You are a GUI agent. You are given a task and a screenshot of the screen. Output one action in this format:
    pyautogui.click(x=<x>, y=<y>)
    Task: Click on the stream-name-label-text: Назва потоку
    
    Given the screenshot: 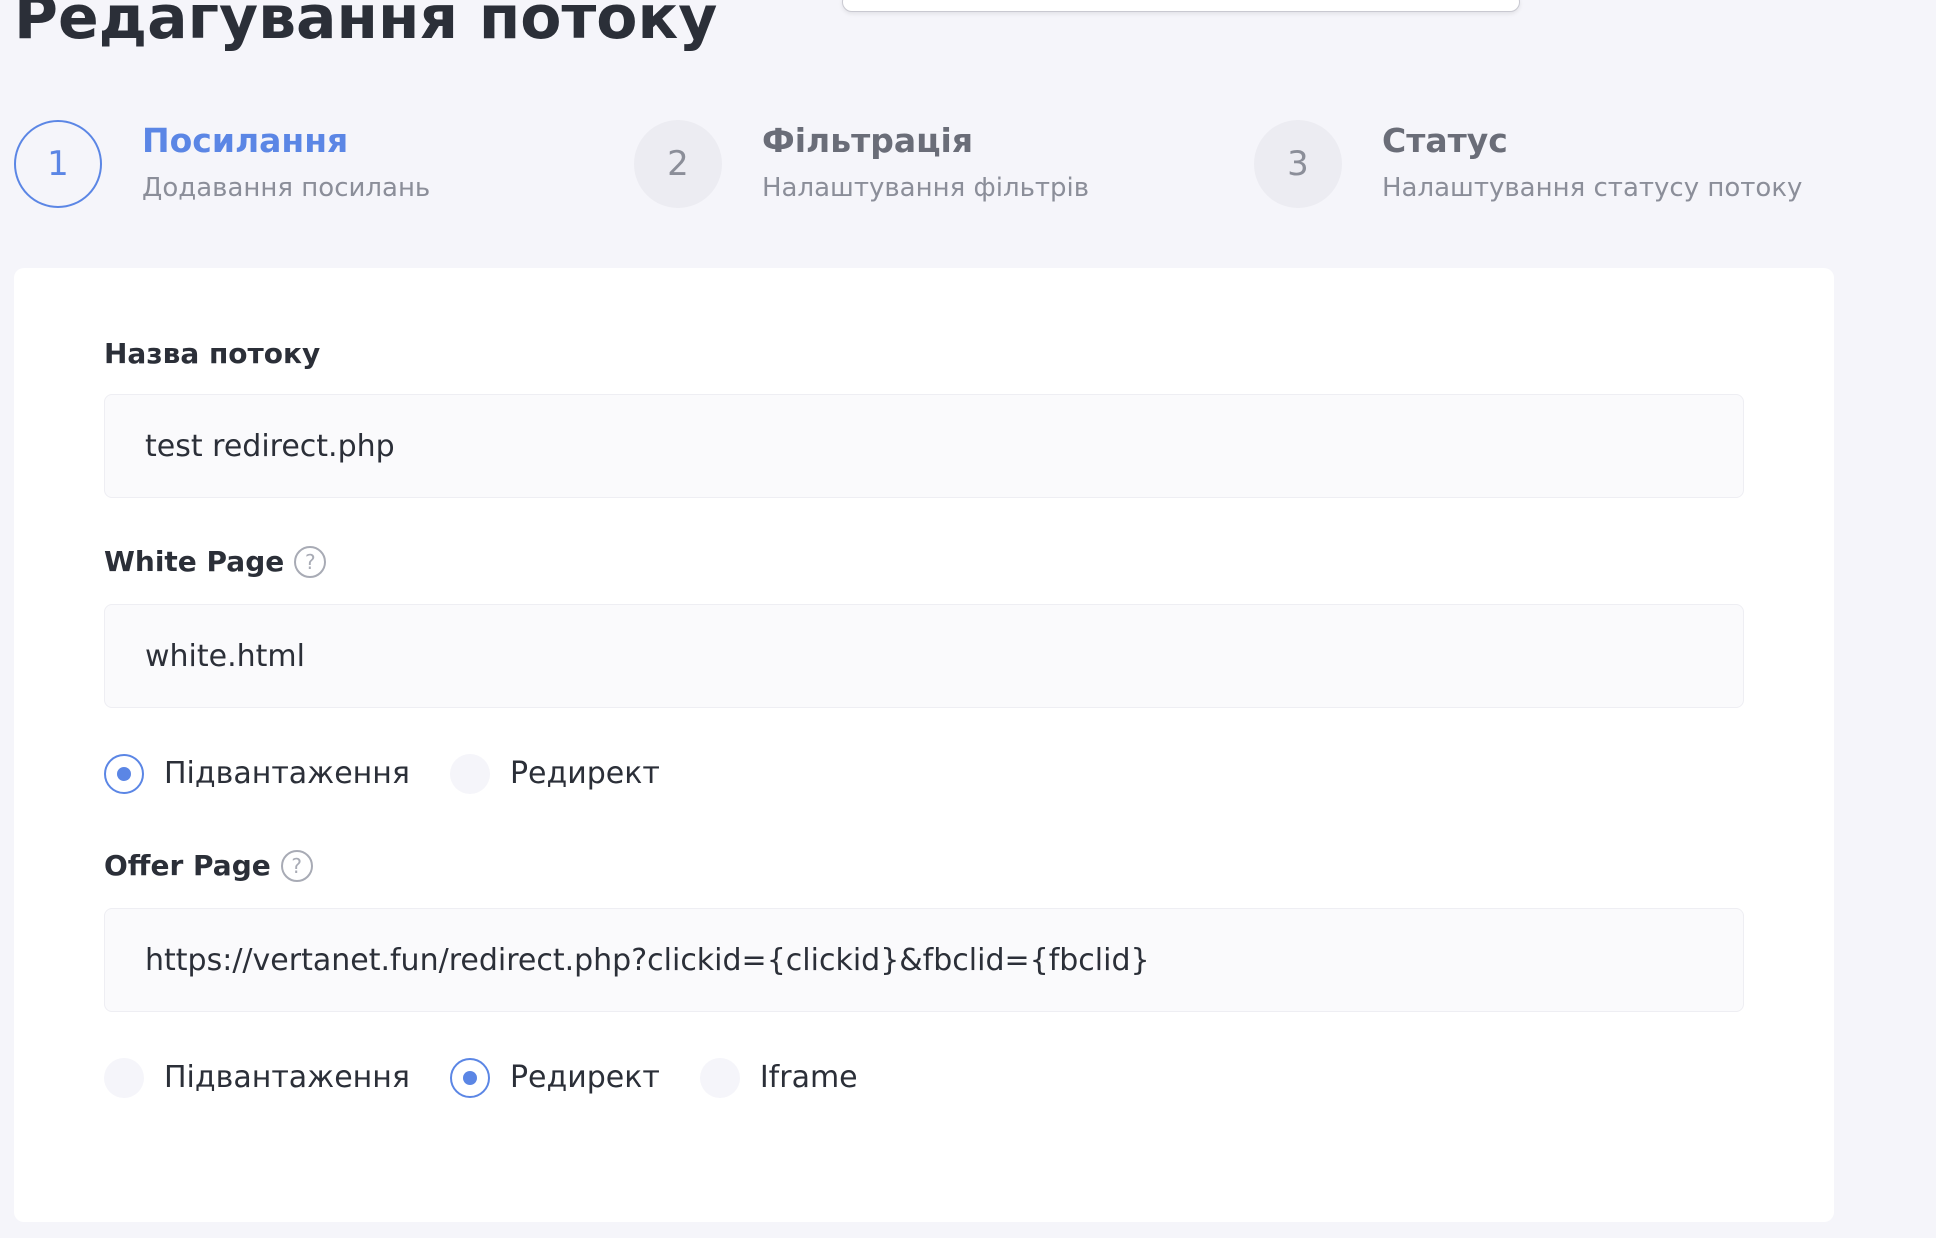 What is the action you would take?
    pyautogui.click(x=212, y=353)
    